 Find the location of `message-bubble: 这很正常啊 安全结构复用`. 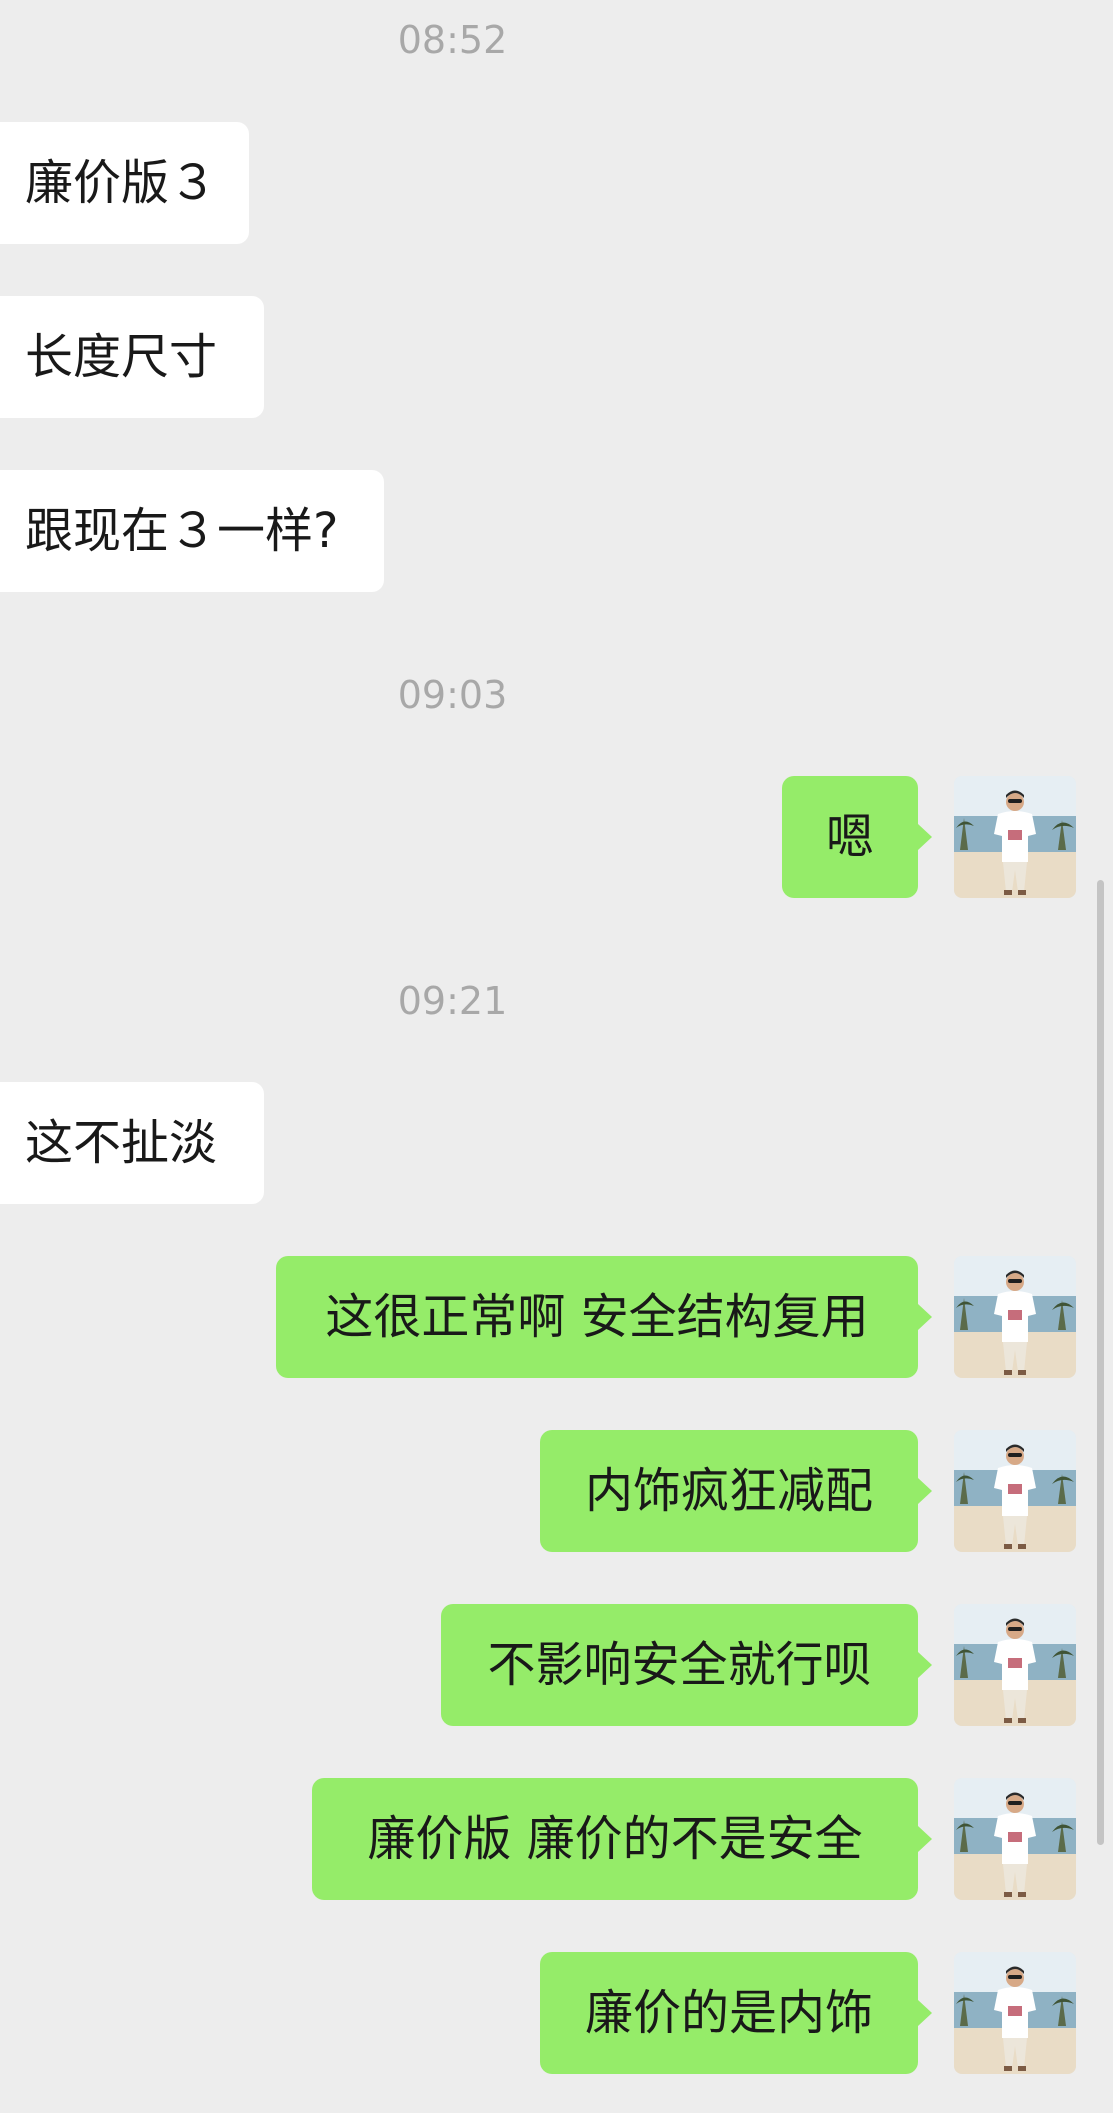

message-bubble: 这很正常啊 安全结构复用 is located at coordinates (604, 1317).